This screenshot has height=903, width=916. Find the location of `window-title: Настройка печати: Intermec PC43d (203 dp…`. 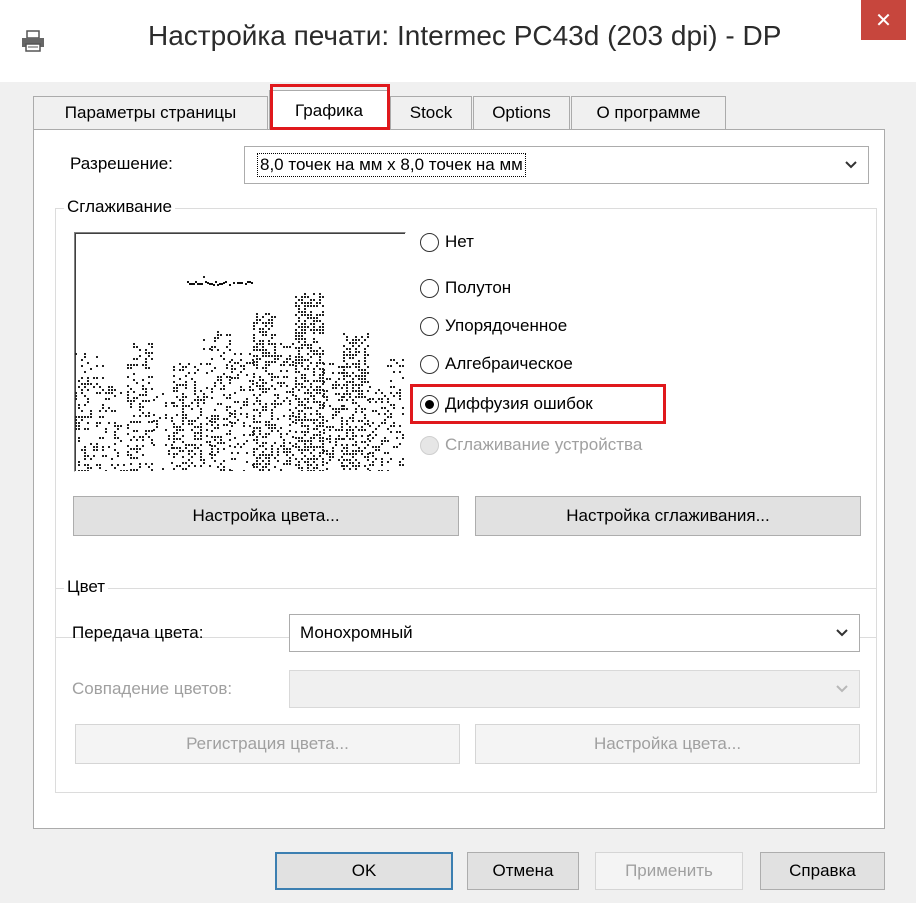

window-title: Настройка печати: Intermec PC43d (203 dp… is located at coordinates (465, 35).